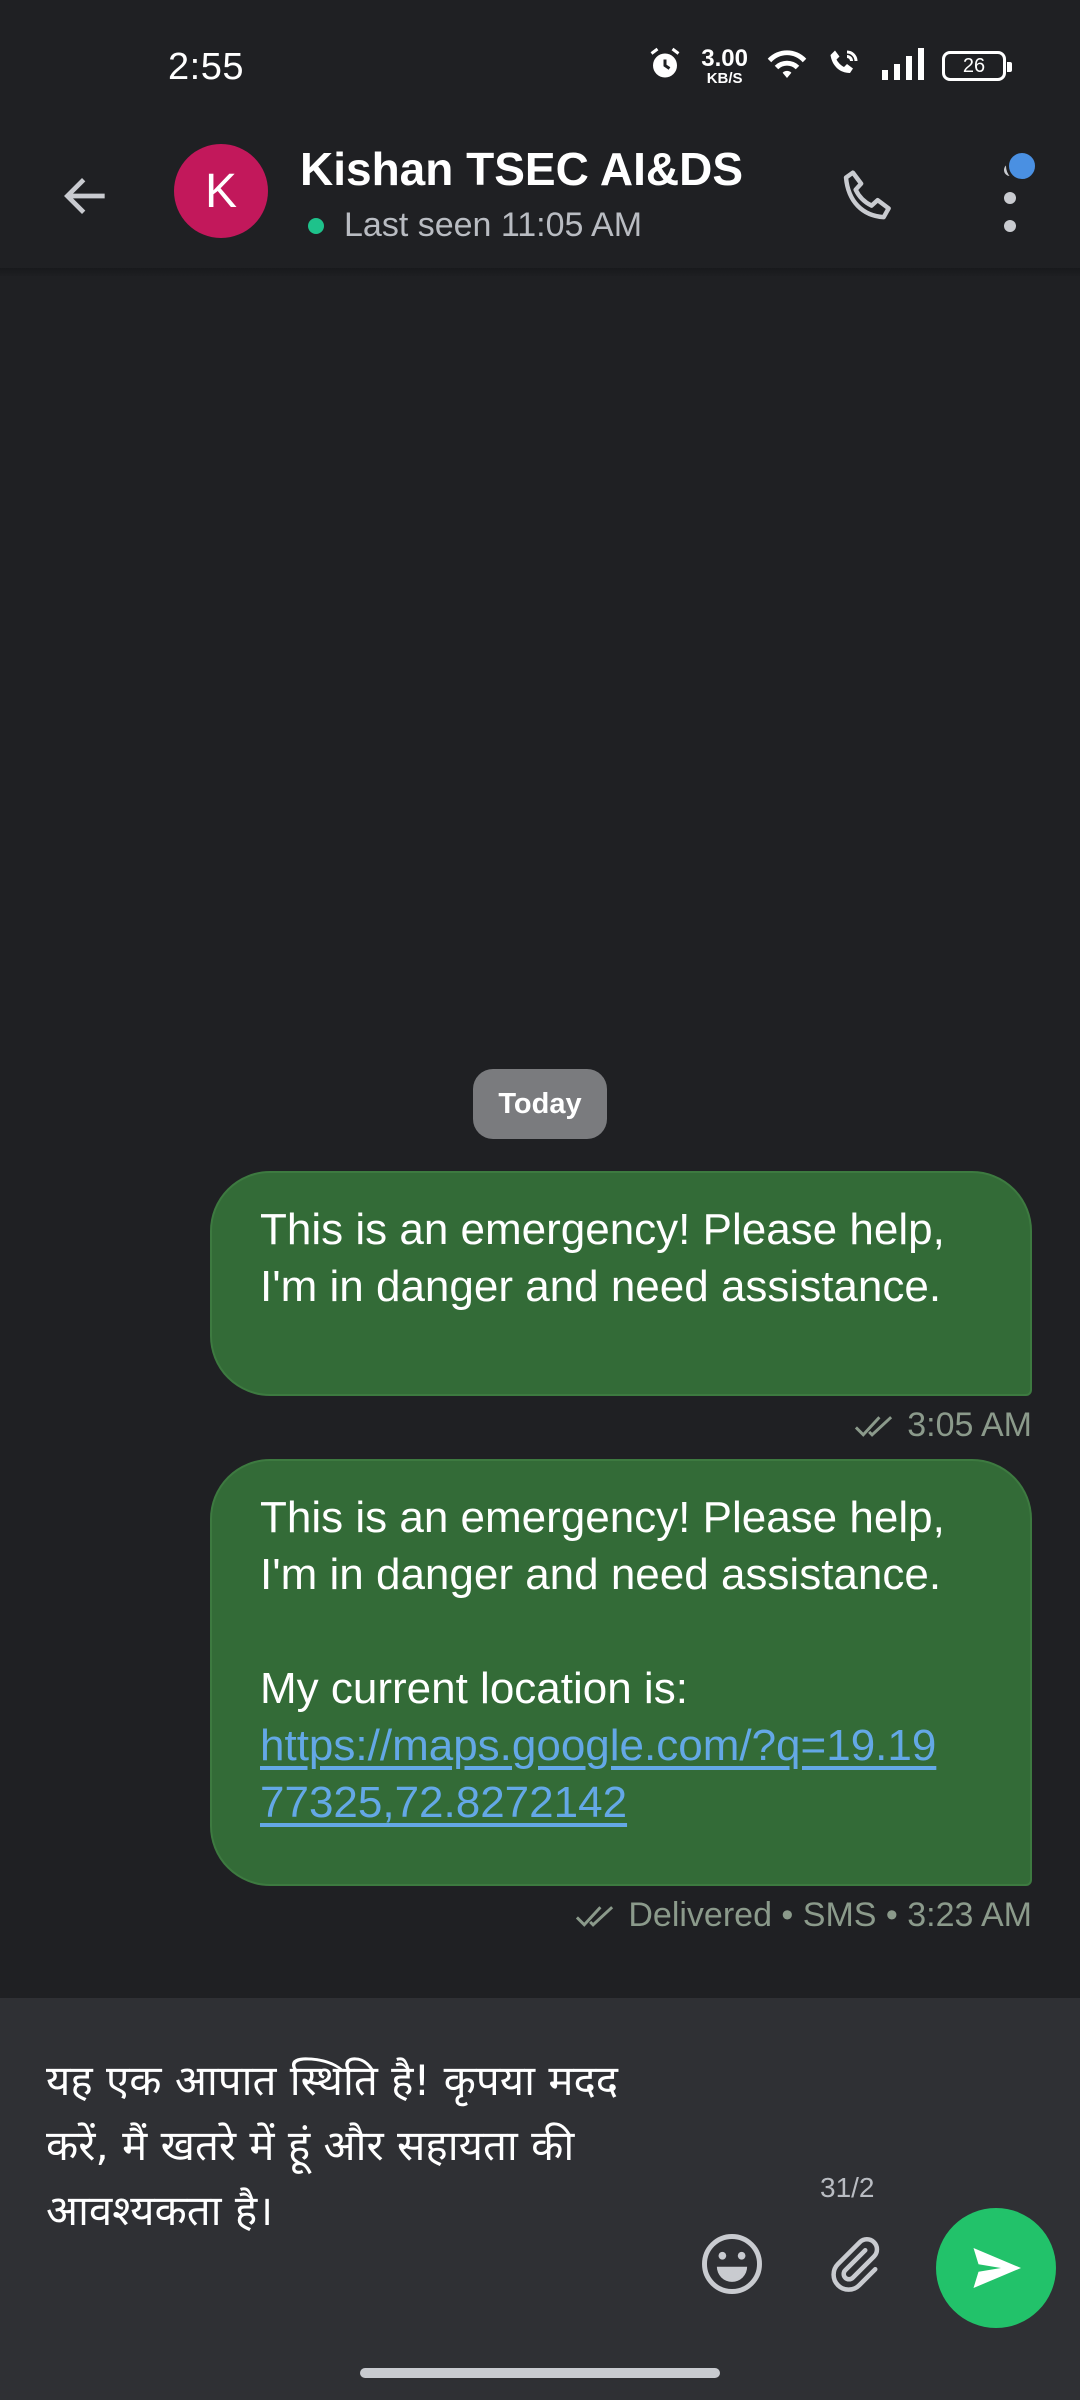 This screenshot has width=1080, height=2400. I want to click on battery-icon: 26, so click(977, 66).